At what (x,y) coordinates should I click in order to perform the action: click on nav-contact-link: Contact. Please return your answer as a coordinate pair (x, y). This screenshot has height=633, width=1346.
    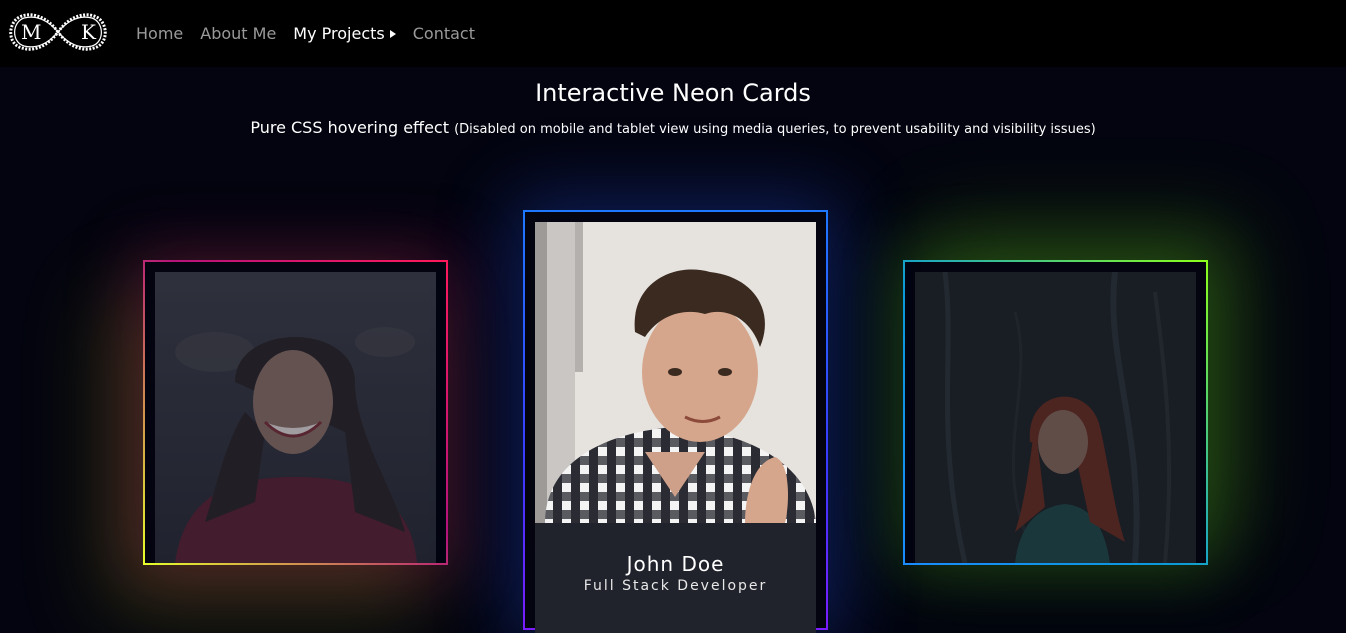
    Looking at the image, I should click on (444, 33).